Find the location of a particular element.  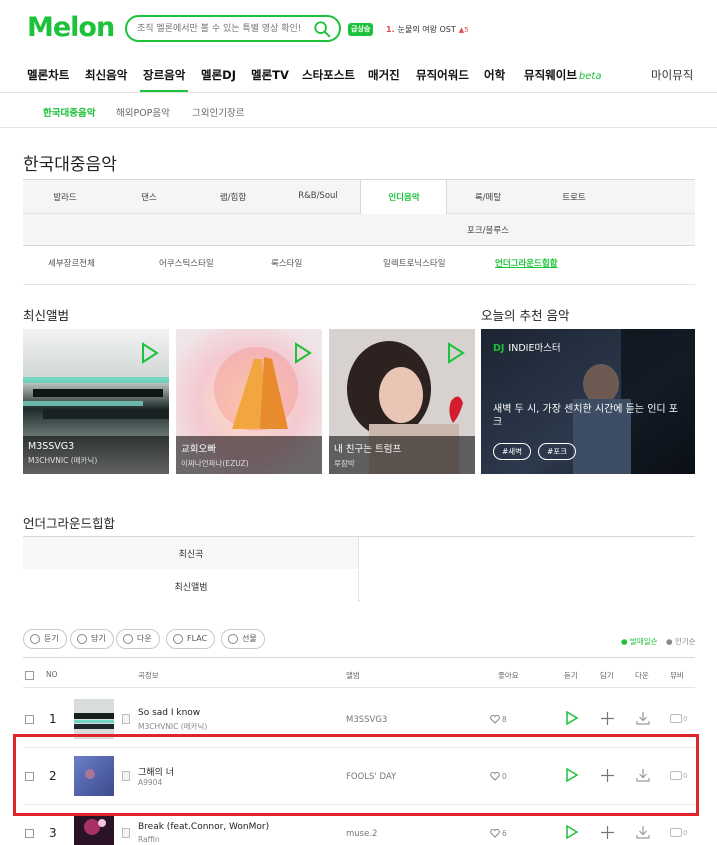

album-card: M3SSVG3 M3CHVNIC (메카닉) is located at coordinates (96, 401).